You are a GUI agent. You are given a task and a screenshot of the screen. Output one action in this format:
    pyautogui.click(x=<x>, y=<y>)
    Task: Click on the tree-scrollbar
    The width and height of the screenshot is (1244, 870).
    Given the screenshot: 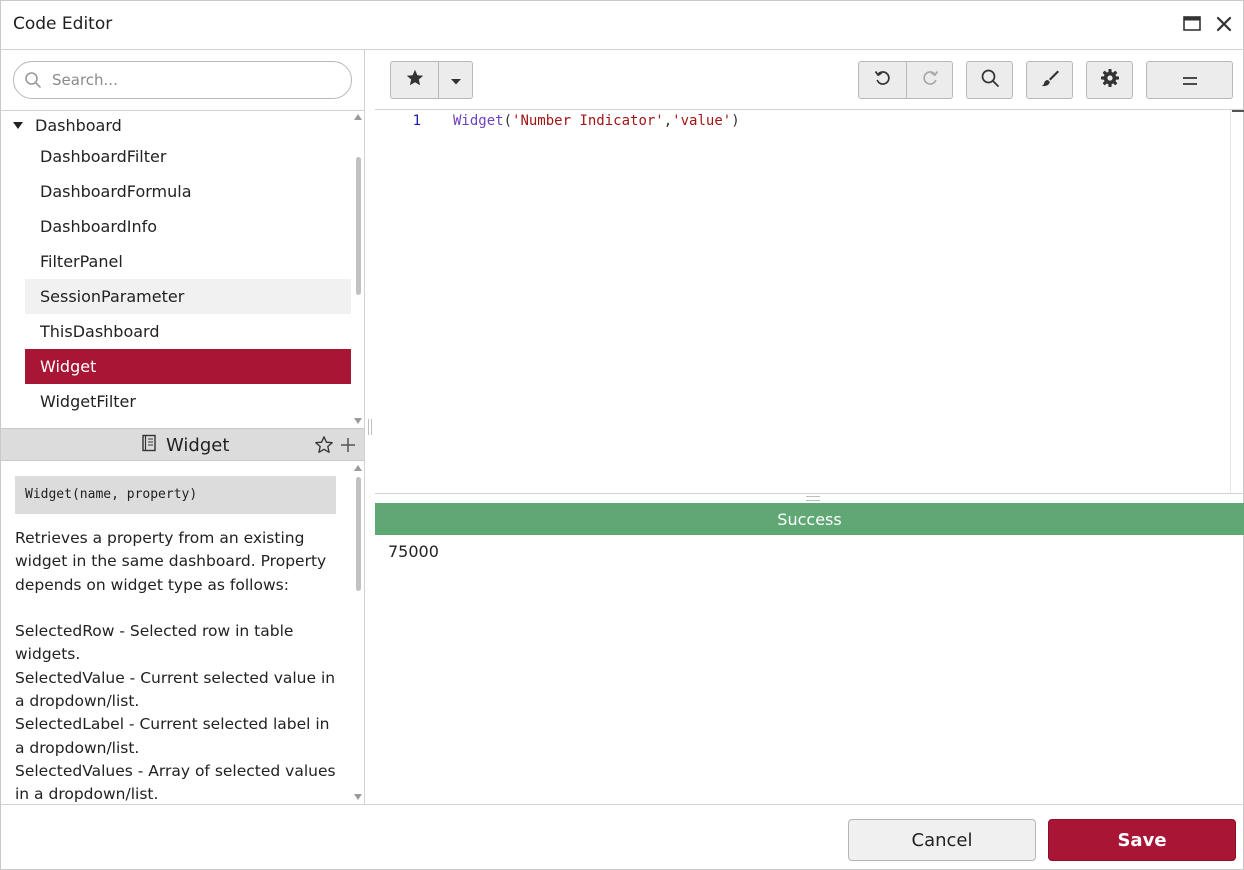 What is the action you would take?
    pyautogui.click(x=358, y=269)
    